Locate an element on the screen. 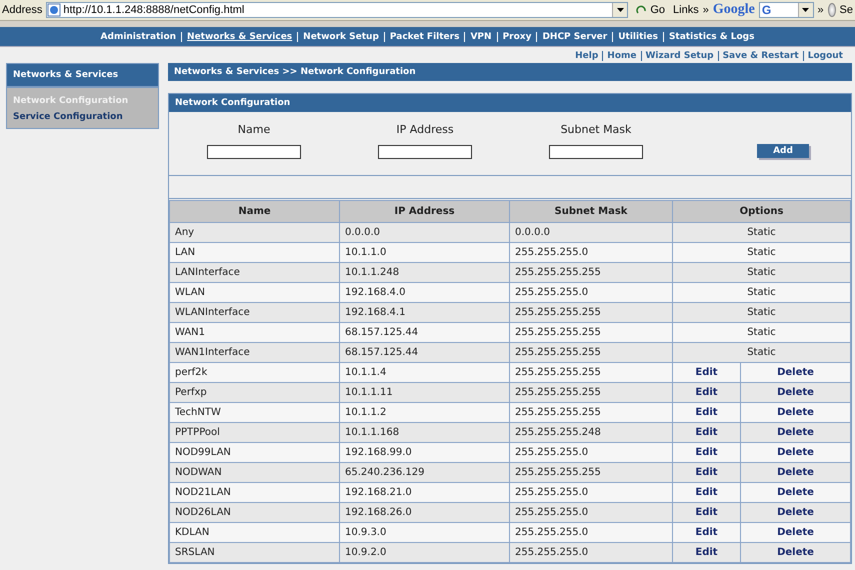 The image size is (855, 570). column-header: Subnet Mask is located at coordinates (591, 211).